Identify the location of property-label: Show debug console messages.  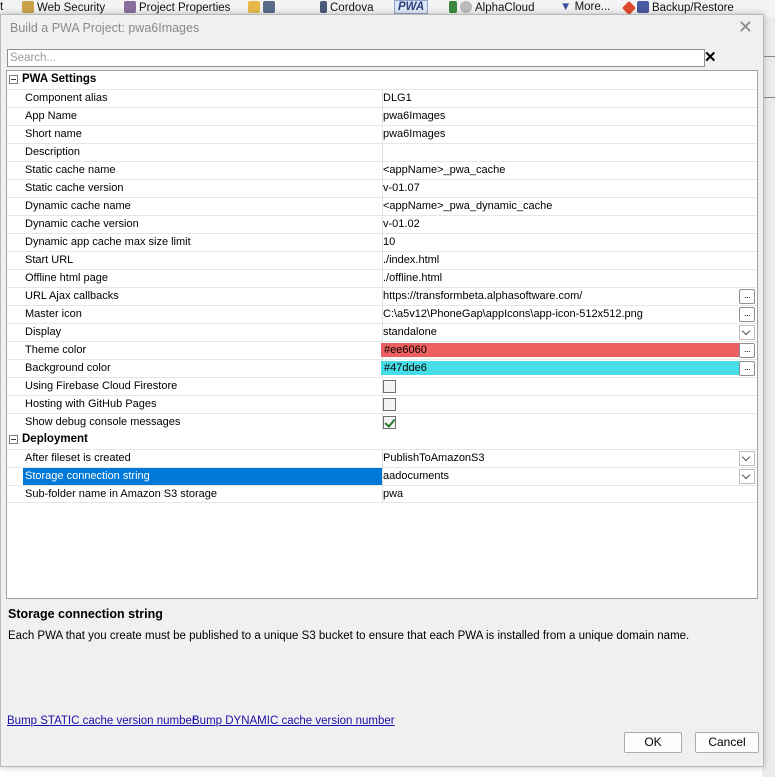
(203, 422).